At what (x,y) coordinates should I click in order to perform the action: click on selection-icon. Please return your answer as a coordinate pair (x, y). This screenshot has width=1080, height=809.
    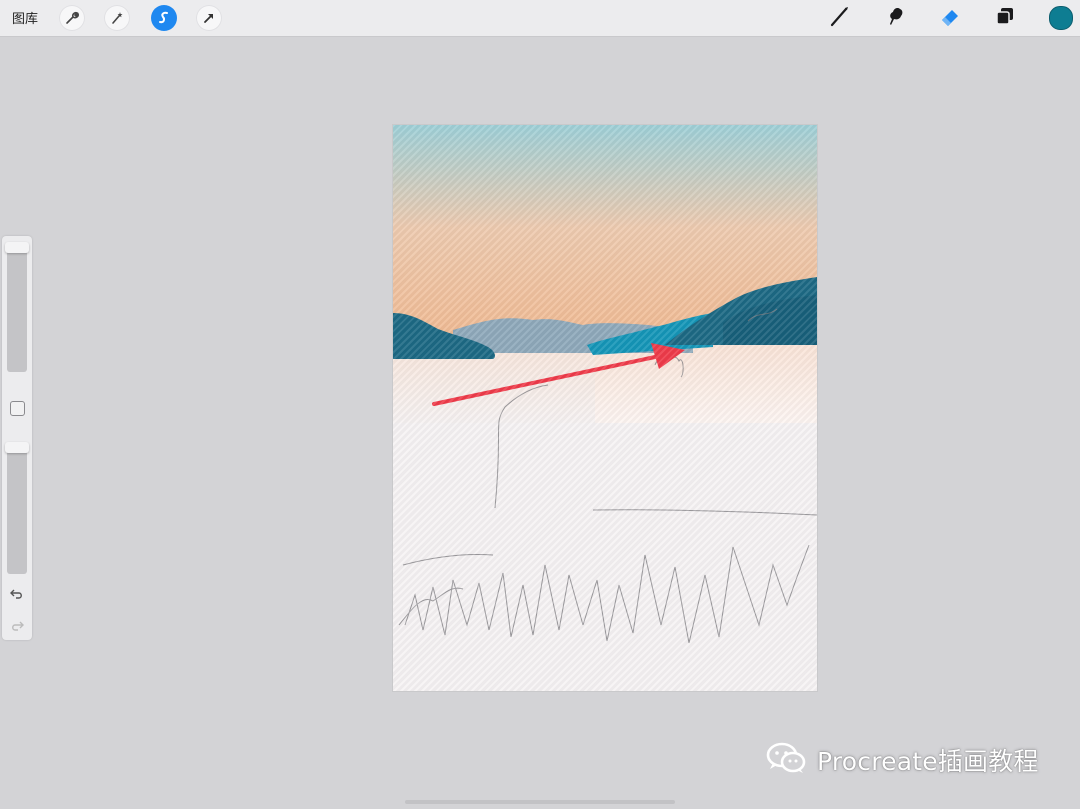
    Looking at the image, I should click on (164, 18).